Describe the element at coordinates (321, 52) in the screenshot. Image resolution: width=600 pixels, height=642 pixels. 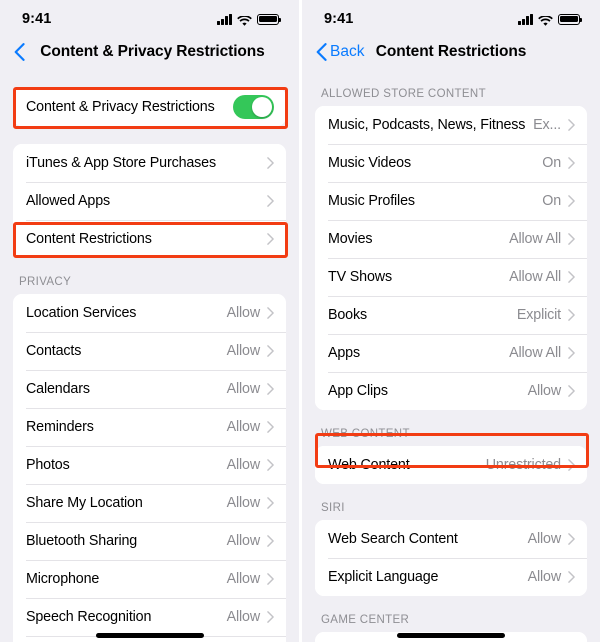
I see `chevron-left-icon` at that location.